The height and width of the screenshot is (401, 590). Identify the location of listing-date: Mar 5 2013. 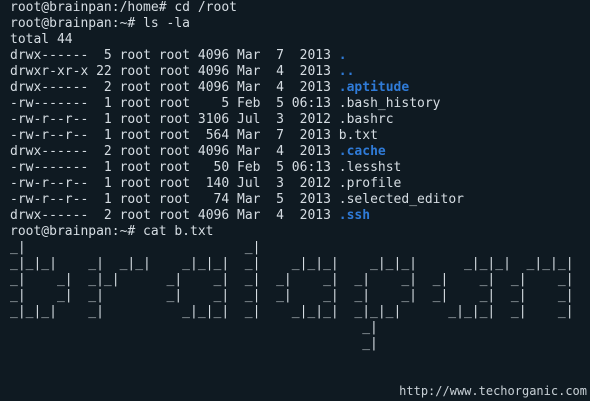
(284, 199).